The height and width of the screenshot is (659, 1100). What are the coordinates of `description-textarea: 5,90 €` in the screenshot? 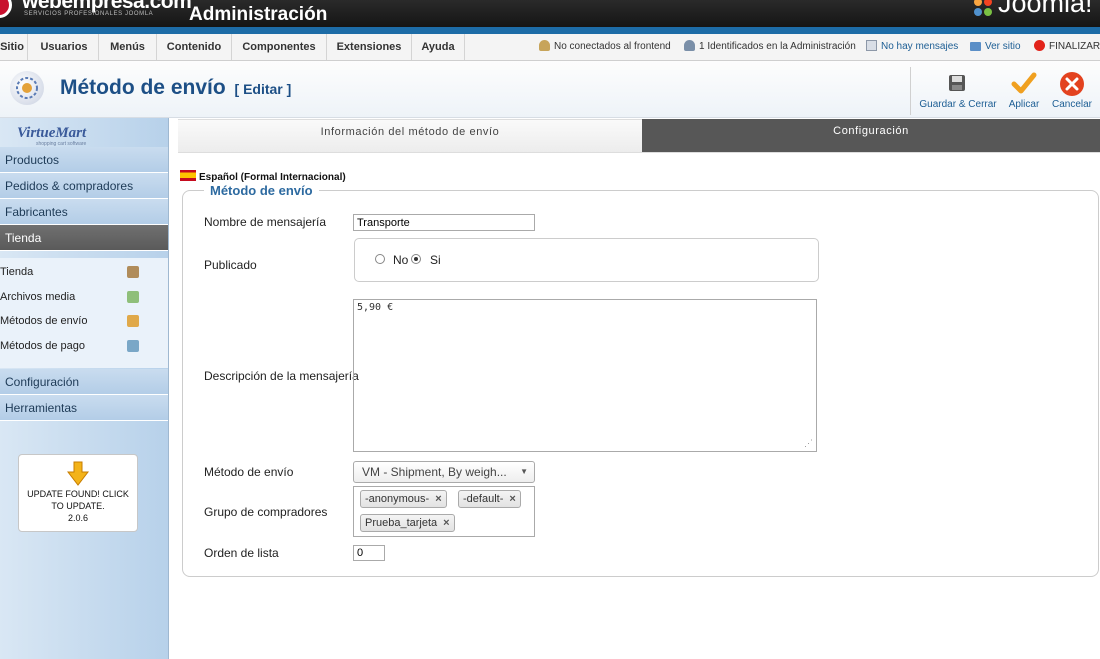 It's located at (585, 375).